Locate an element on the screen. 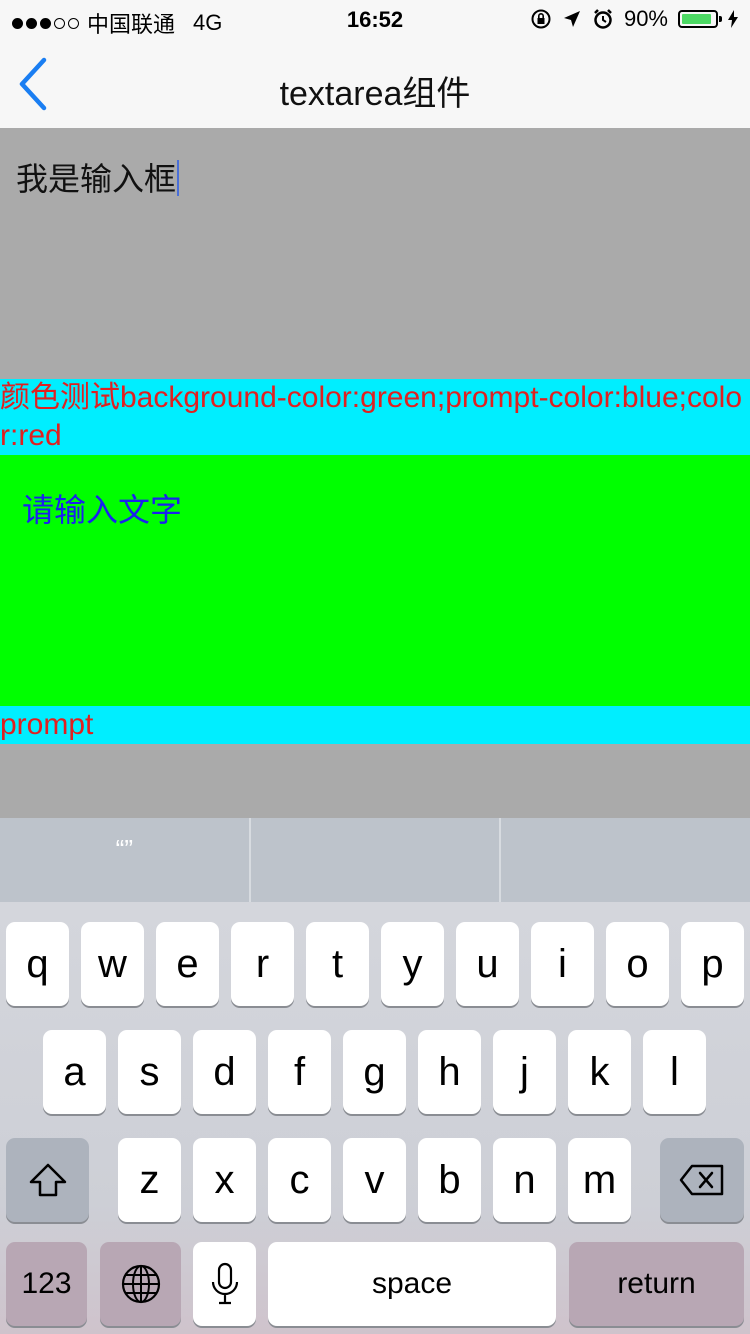 The image size is (750, 1334). key-a: a is located at coordinates (74, 1072).